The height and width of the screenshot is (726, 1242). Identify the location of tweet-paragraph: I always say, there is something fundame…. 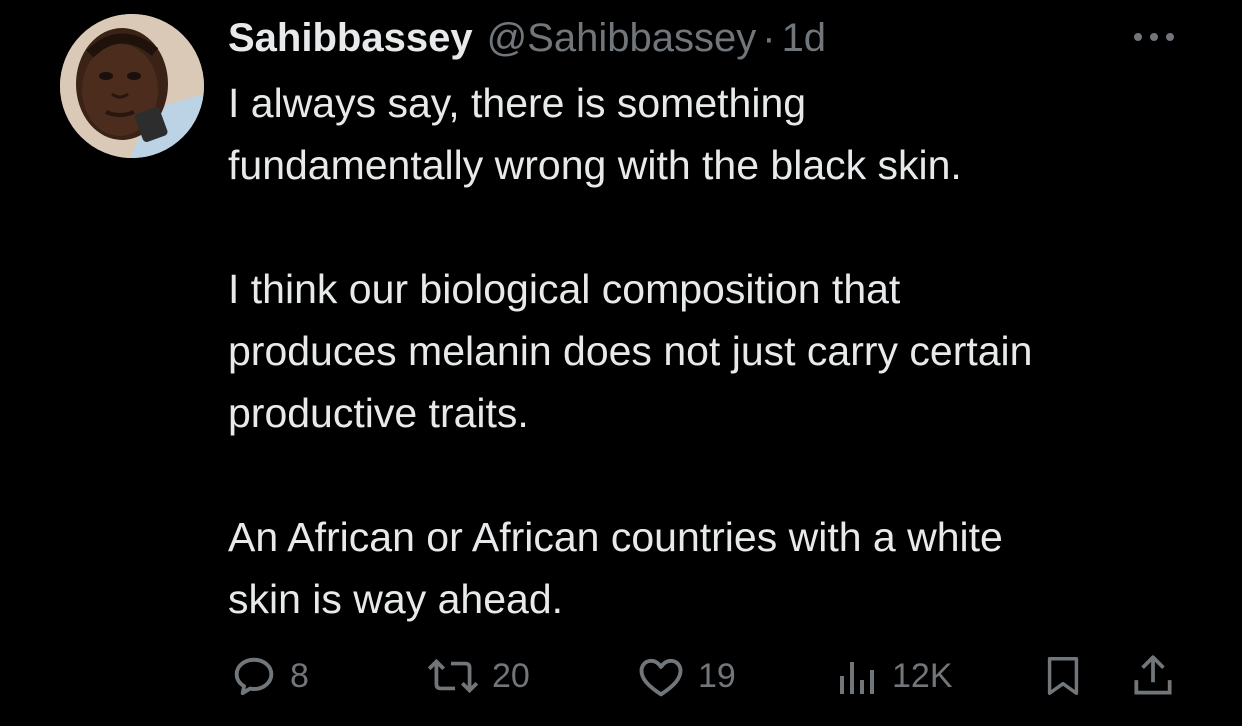
(595, 134).